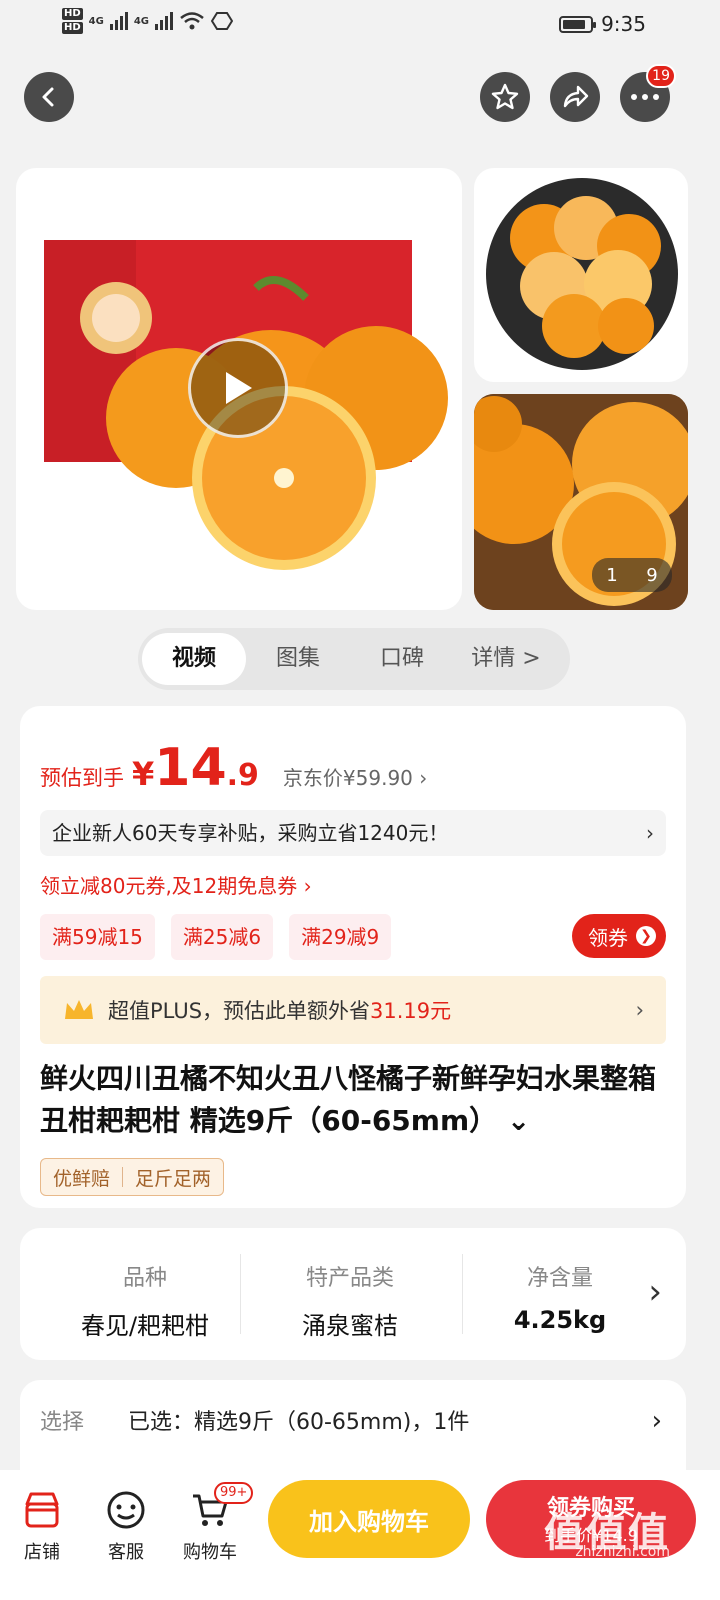 The image size is (720, 1600). I want to click on favorite-button, so click(505, 97).